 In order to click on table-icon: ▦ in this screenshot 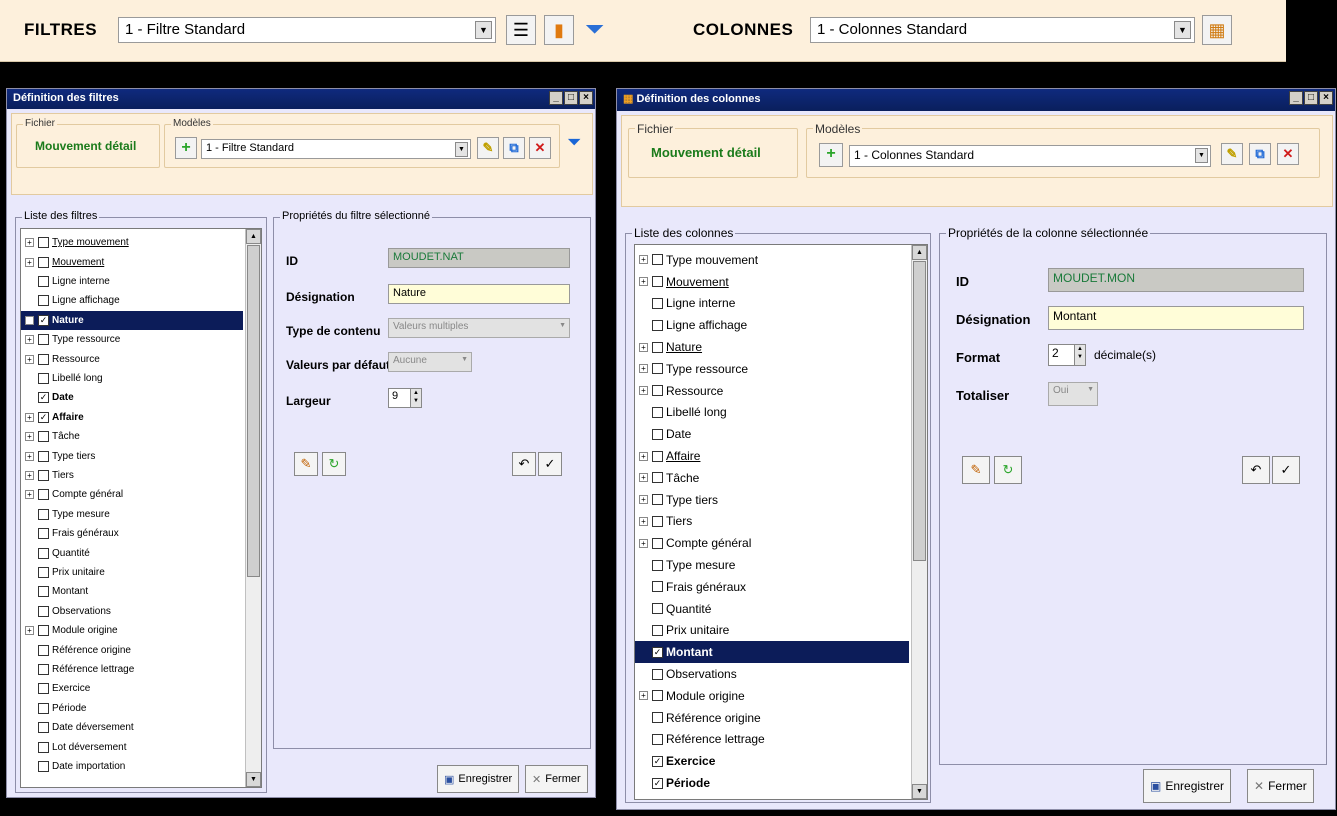, I will do `click(1217, 30)`.